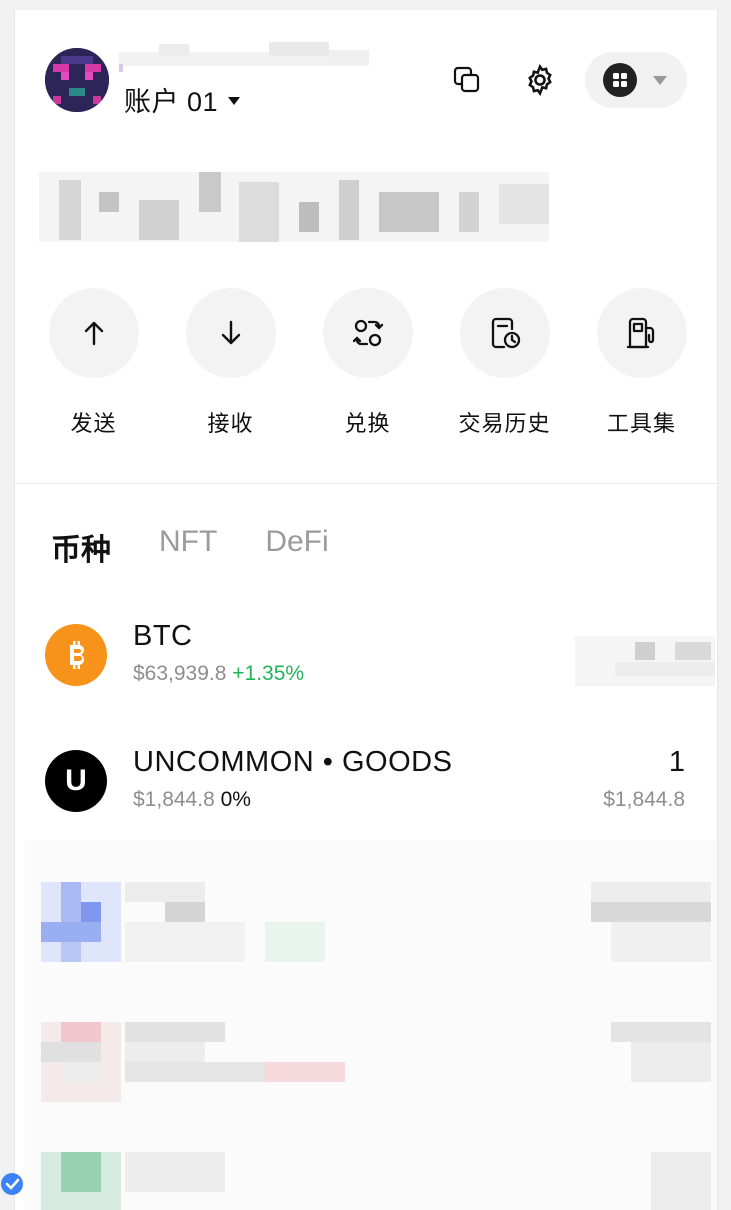  Describe the element at coordinates (620, 80) in the screenshot. I see `apps-grid-icon` at that location.